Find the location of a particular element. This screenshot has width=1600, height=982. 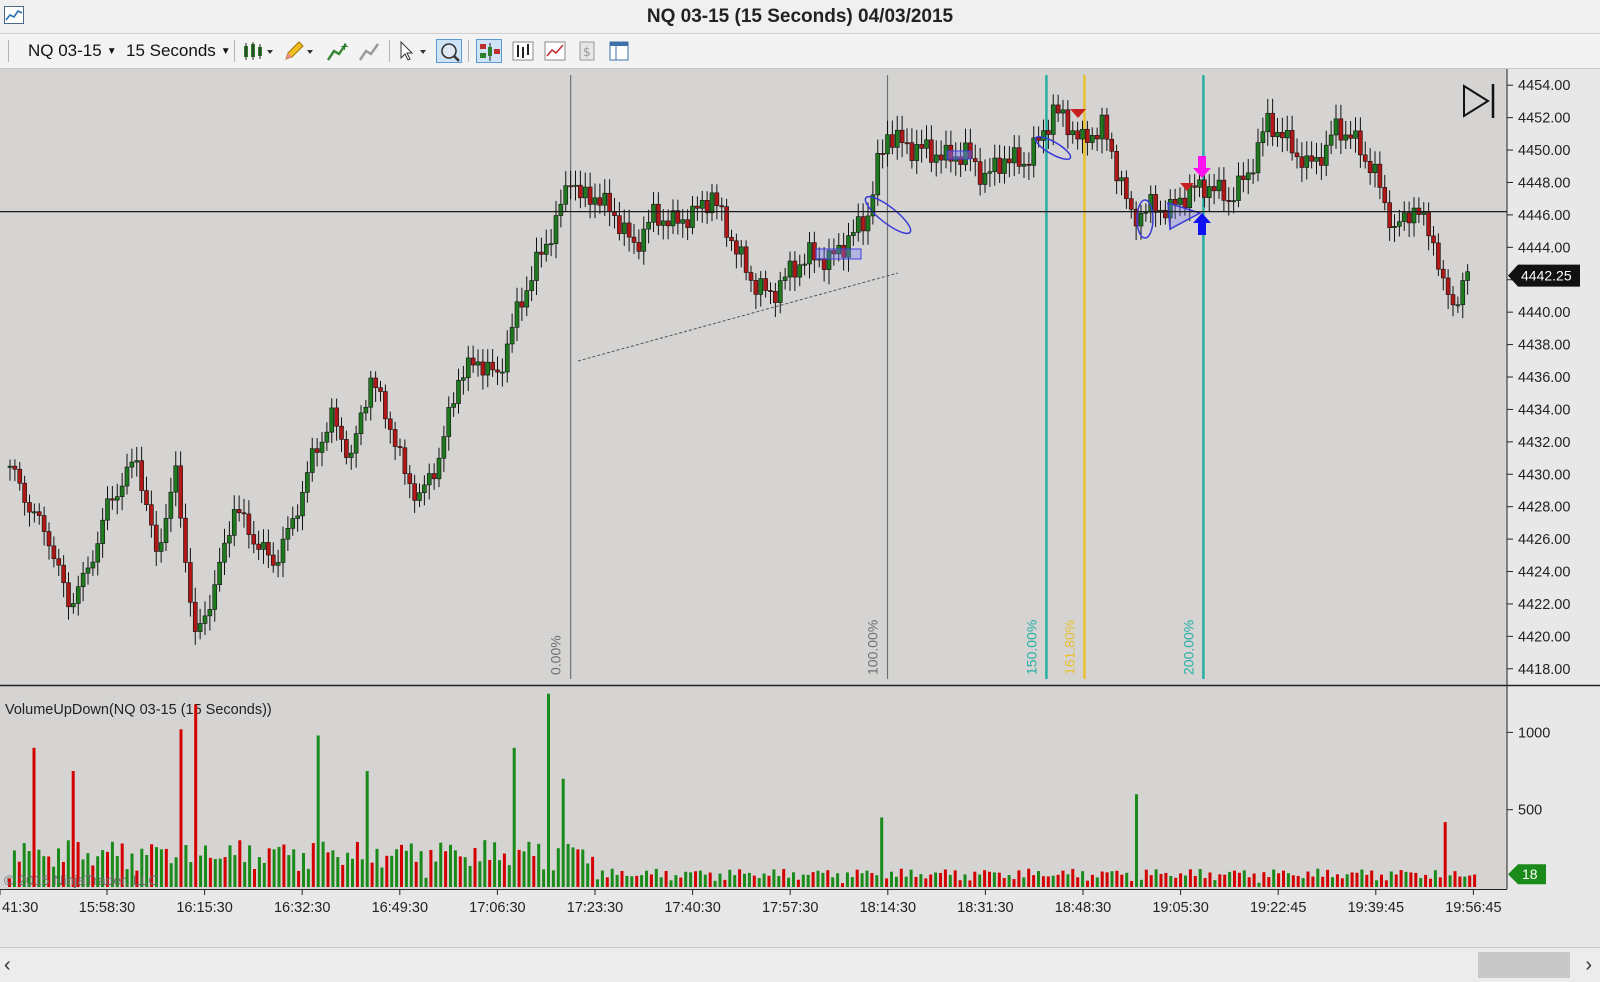

scroll-thumb is located at coordinates (1524, 965).